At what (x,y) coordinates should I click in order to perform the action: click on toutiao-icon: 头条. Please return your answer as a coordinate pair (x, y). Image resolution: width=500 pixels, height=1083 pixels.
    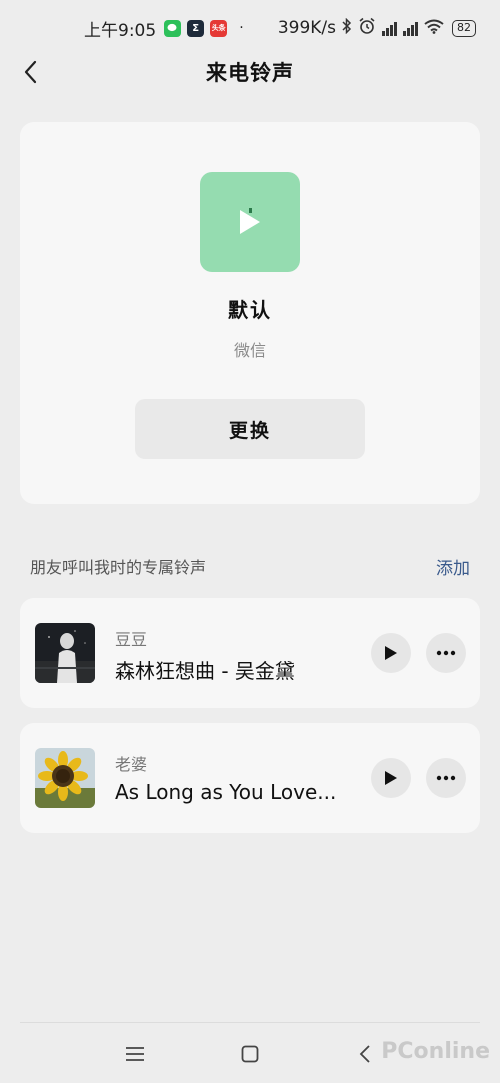
    Looking at the image, I should click on (219, 28).